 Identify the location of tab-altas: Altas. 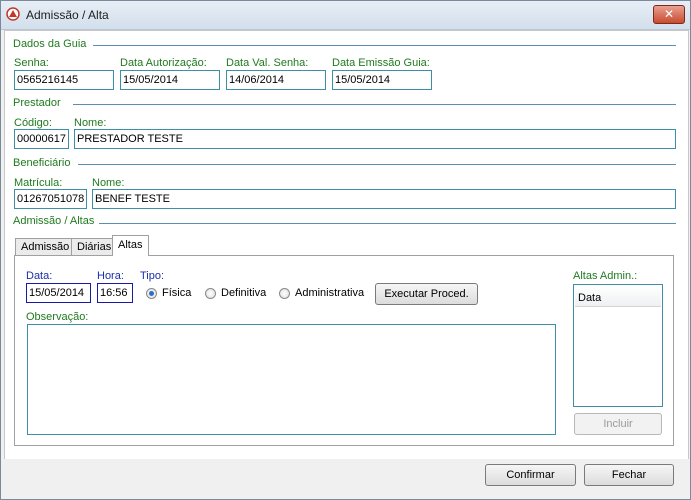
(130, 245).